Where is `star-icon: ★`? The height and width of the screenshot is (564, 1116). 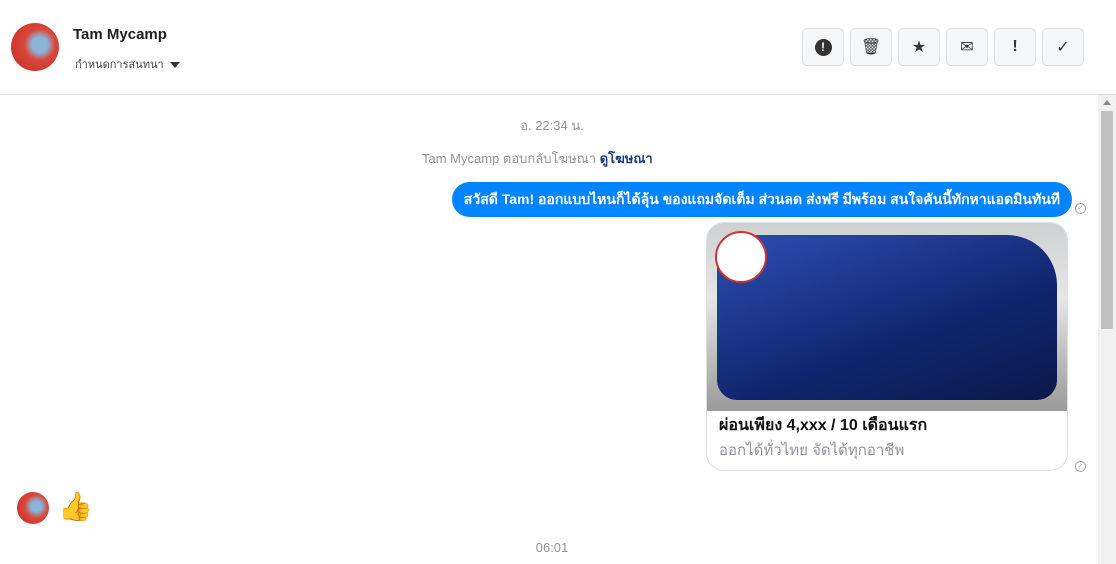
star-icon: ★ is located at coordinates (919, 47).